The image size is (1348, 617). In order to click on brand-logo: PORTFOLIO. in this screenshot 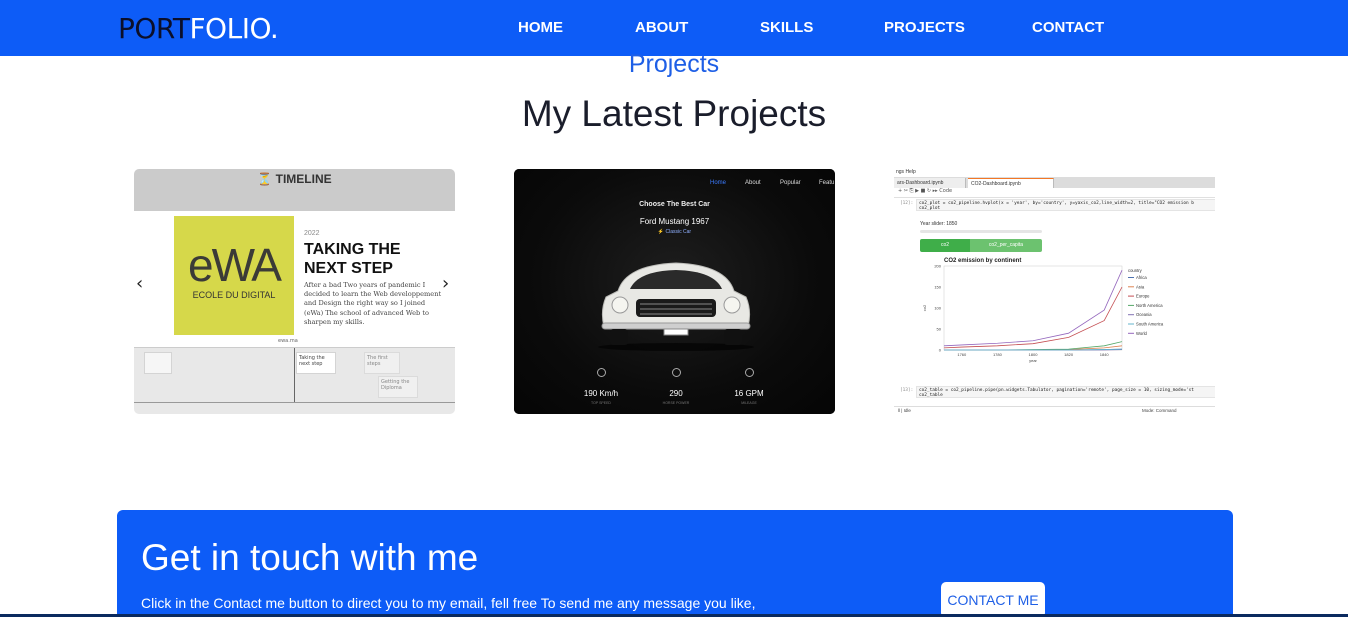, I will do `click(198, 29)`.